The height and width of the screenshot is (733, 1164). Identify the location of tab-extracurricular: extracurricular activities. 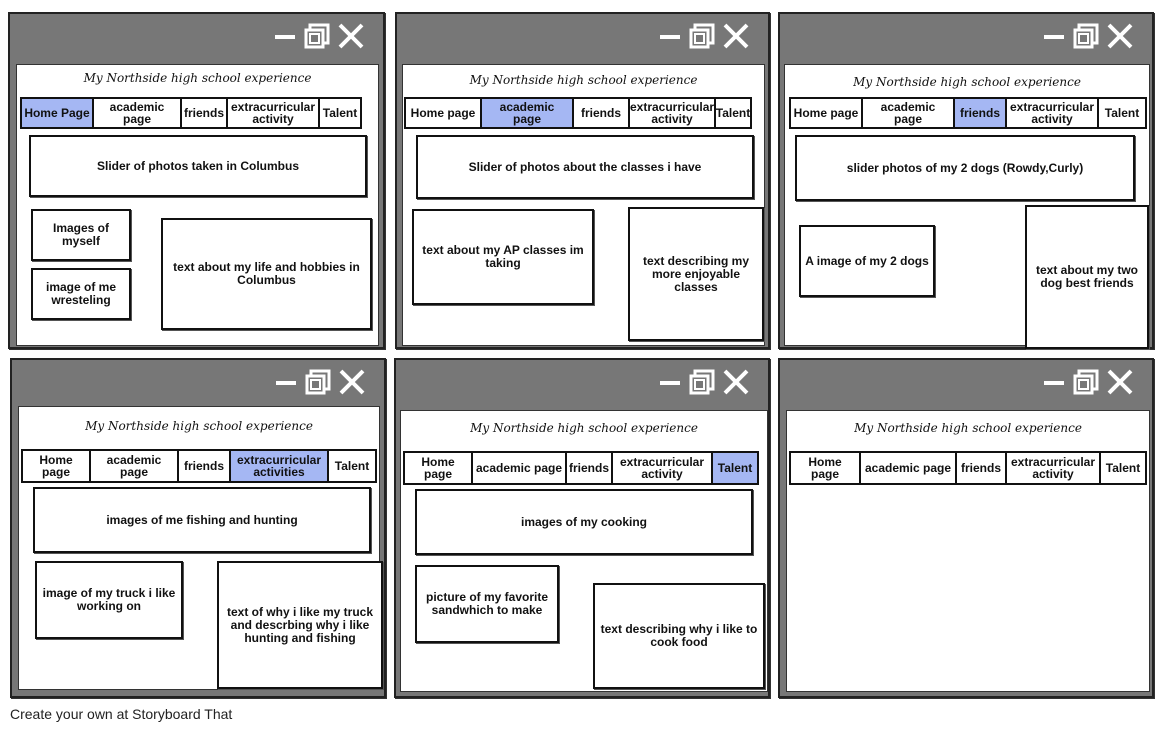
(279, 466).